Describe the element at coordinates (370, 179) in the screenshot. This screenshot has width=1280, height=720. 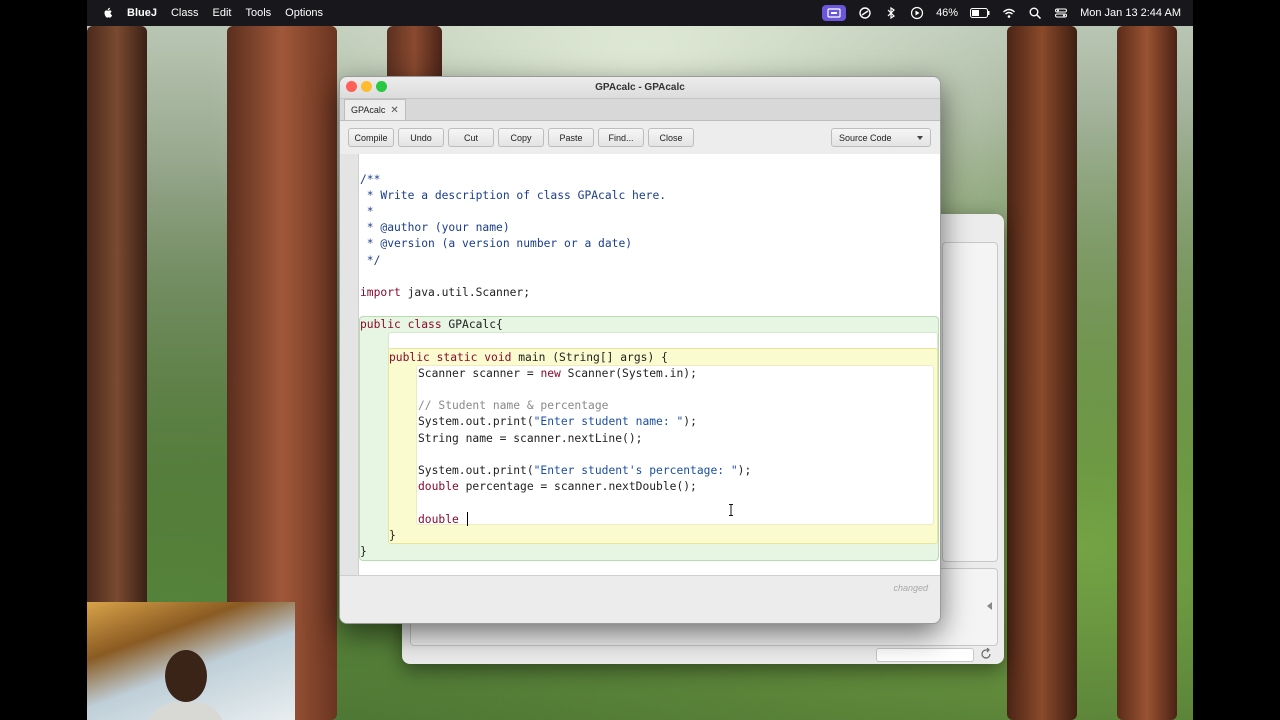
I see `code-line: /**` at that location.